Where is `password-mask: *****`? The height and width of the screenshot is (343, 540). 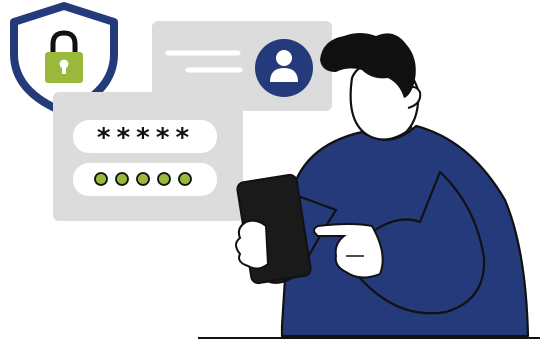 password-mask: ***** is located at coordinates (145, 138).